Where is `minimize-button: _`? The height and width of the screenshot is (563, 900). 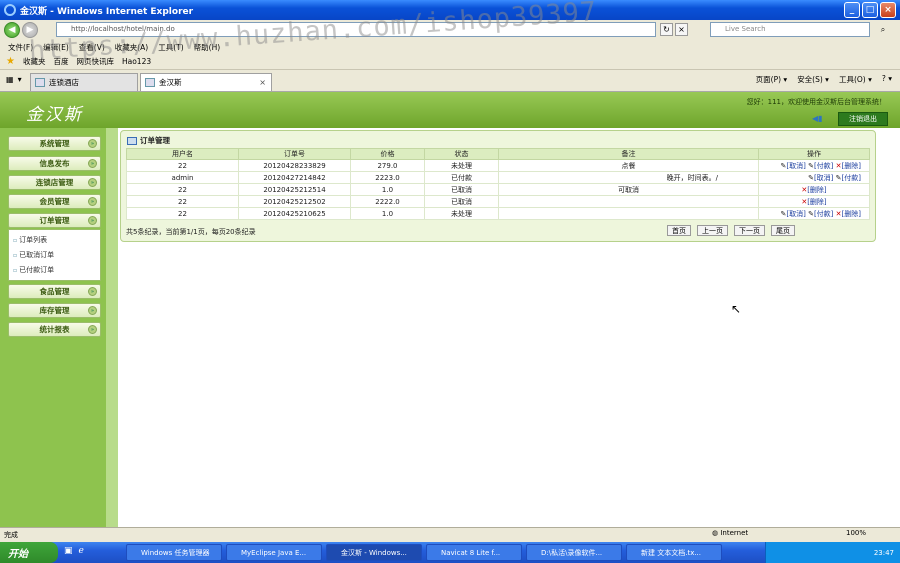 minimize-button: _ is located at coordinates (852, 10).